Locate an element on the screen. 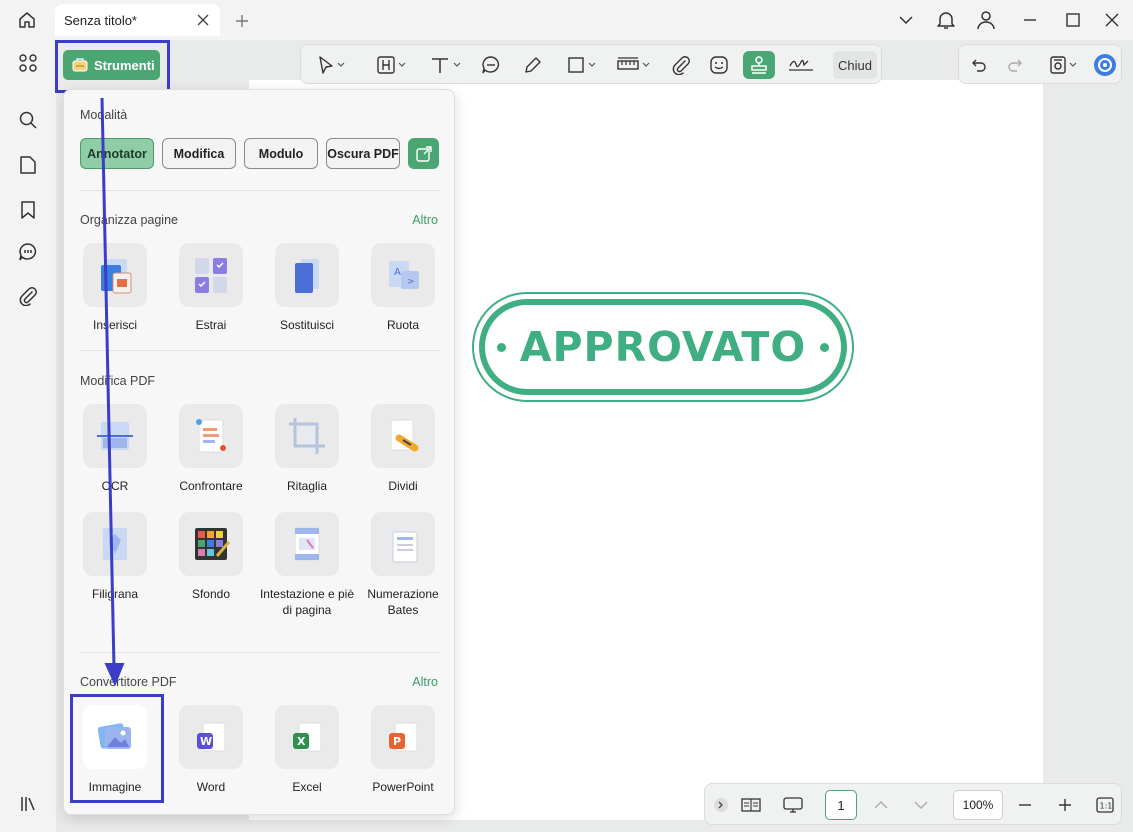 This screenshot has width=1133, height=832. approved-stamp: APPROVATO is located at coordinates (663, 347).